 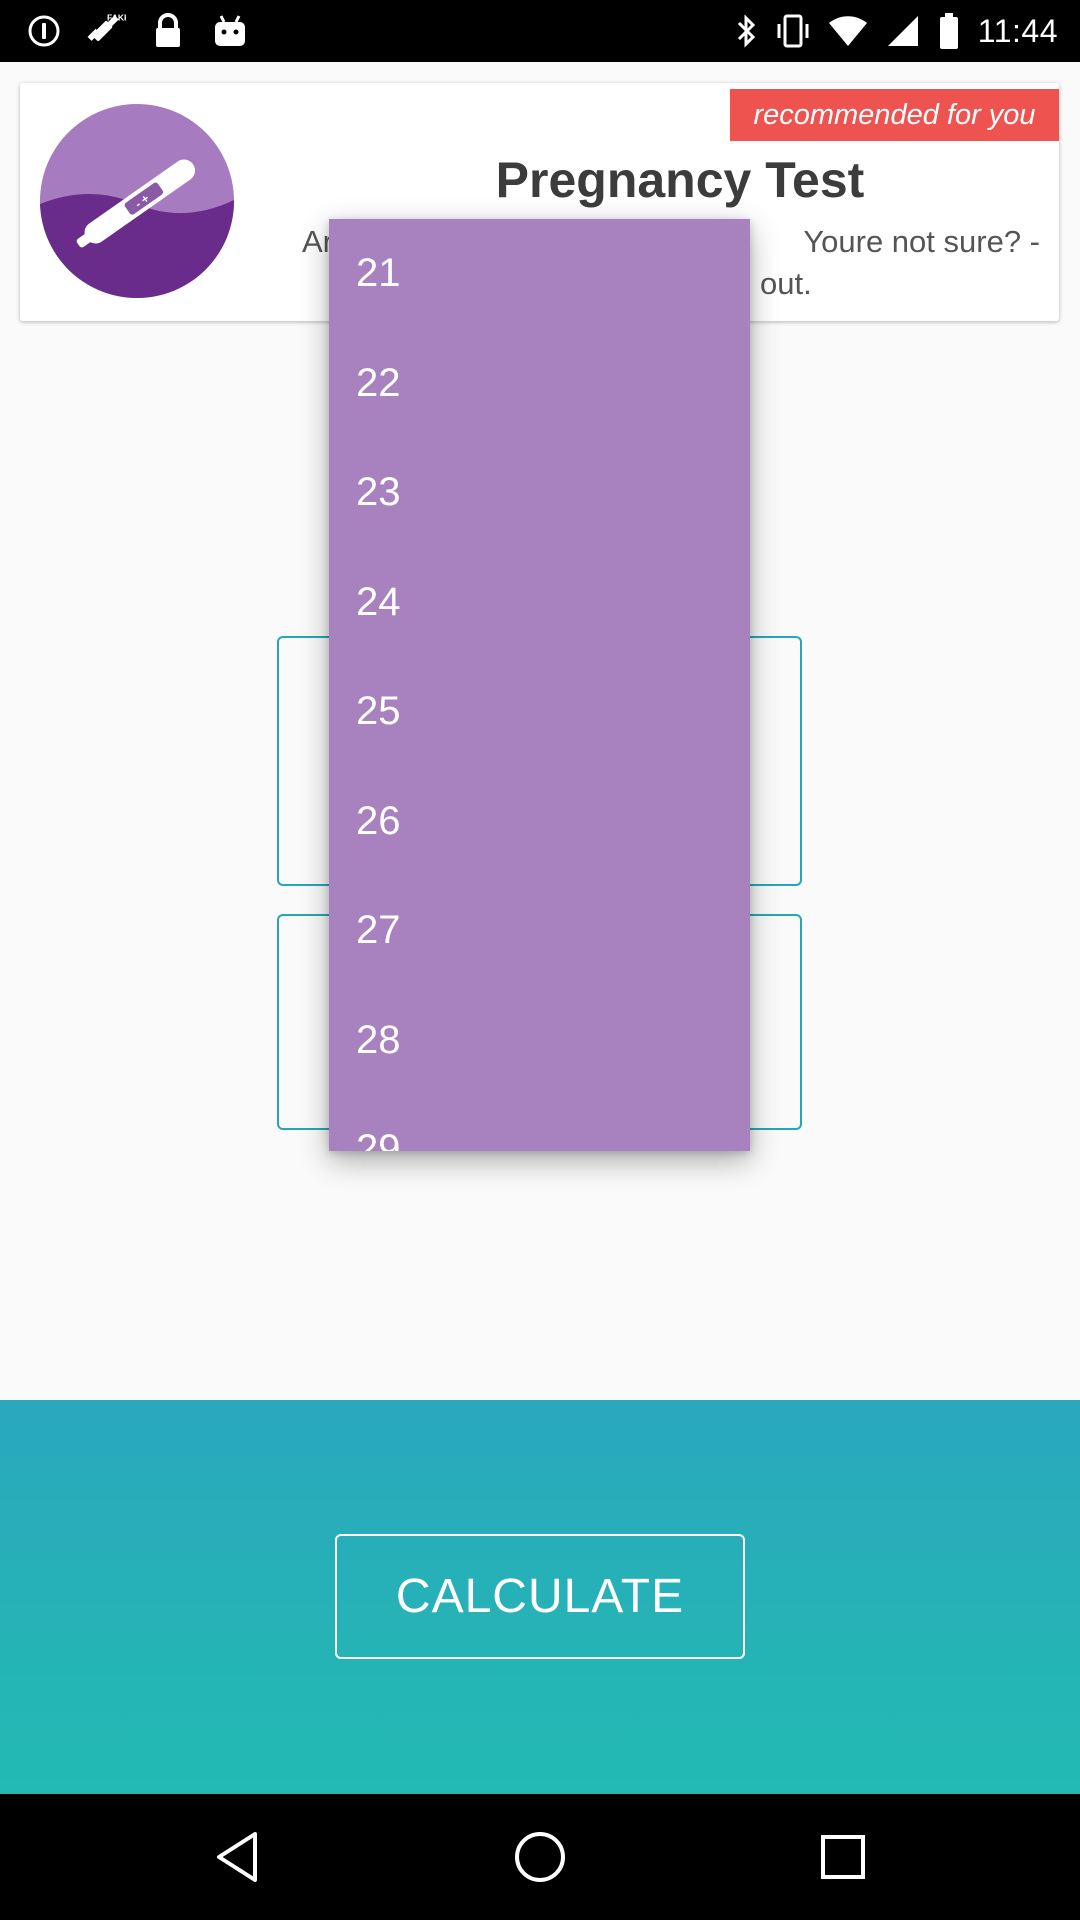 What do you see at coordinates (539, 712) in the screenshot?
I see `dropdown-item: 25` at bounding box center [539, 712].